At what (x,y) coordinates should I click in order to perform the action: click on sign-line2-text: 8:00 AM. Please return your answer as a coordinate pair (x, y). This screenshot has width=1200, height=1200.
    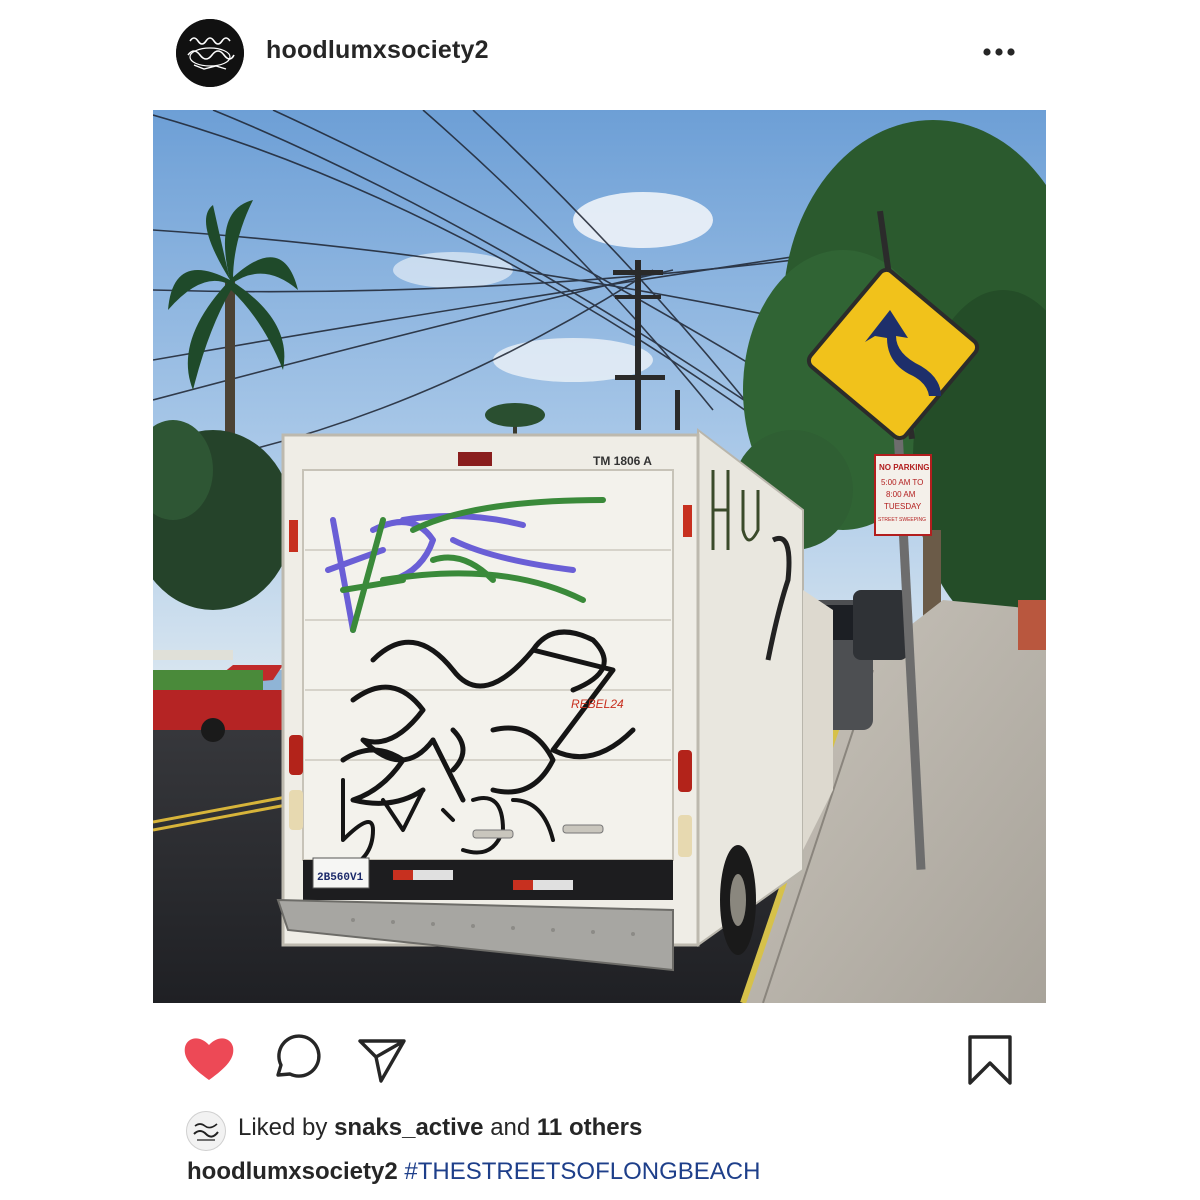
    Looking at the image, I should click on (901, 494).